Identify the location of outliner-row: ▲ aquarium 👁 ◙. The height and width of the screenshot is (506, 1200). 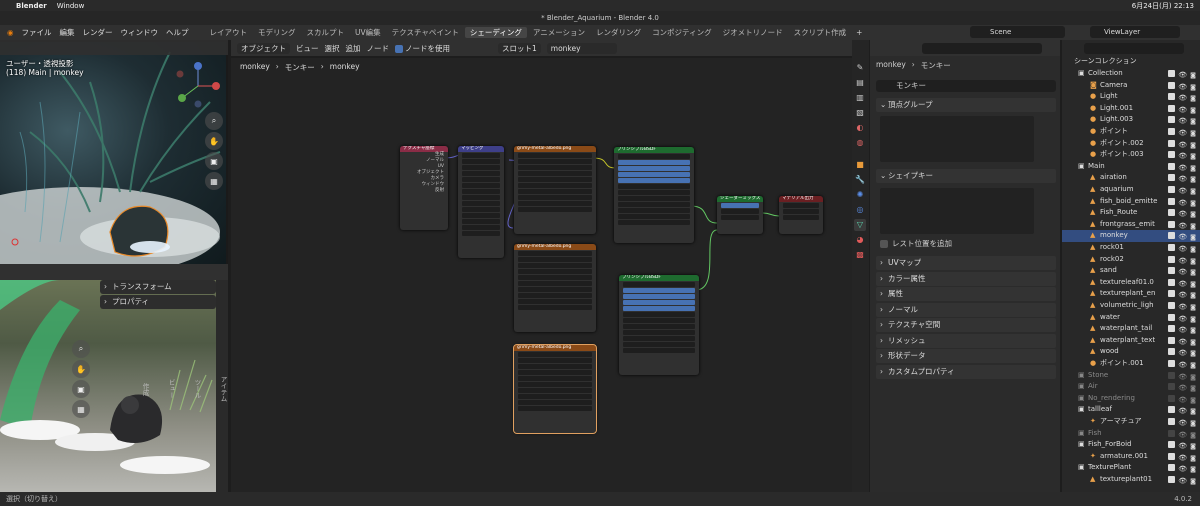
(1131, 190).